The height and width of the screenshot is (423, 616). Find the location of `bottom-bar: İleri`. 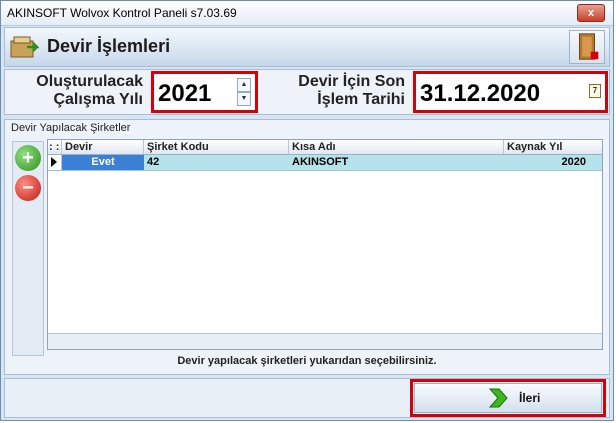

bottom-bar: İleri is located at coordinates (307, 398).